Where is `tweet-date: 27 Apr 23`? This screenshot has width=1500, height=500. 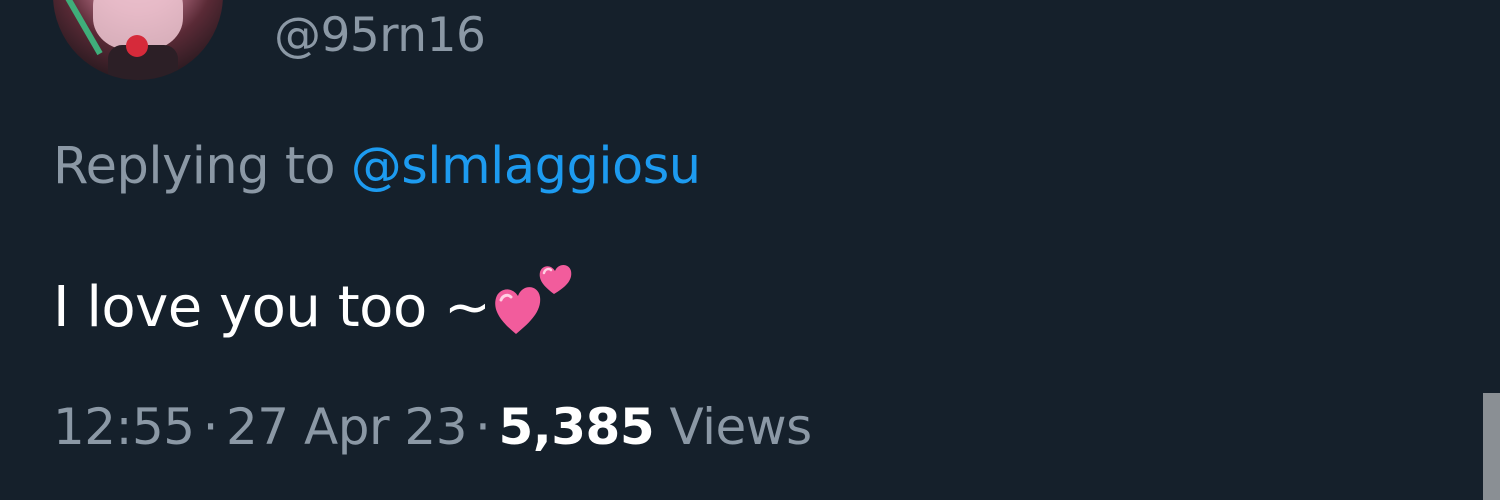
tweet-date: 27 Apr 23 is located at coordinates (347, 427).